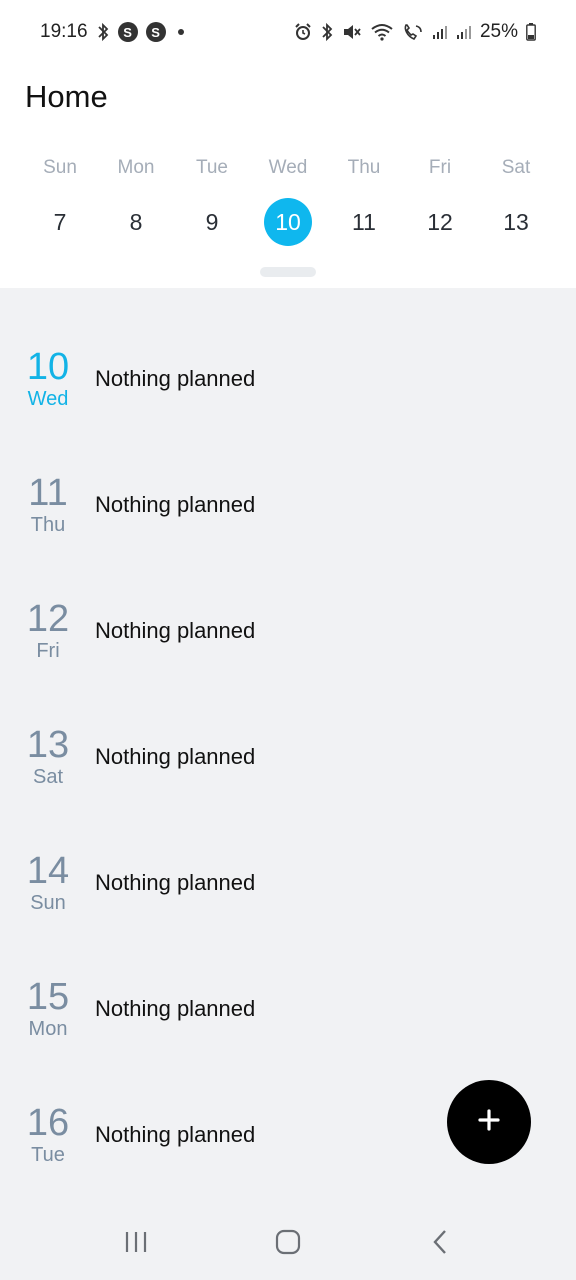 The height and width of the screenshot is (1280, 576). I want to click on agenda-row: 11 Thu Nothing planned, so click(288, 505).